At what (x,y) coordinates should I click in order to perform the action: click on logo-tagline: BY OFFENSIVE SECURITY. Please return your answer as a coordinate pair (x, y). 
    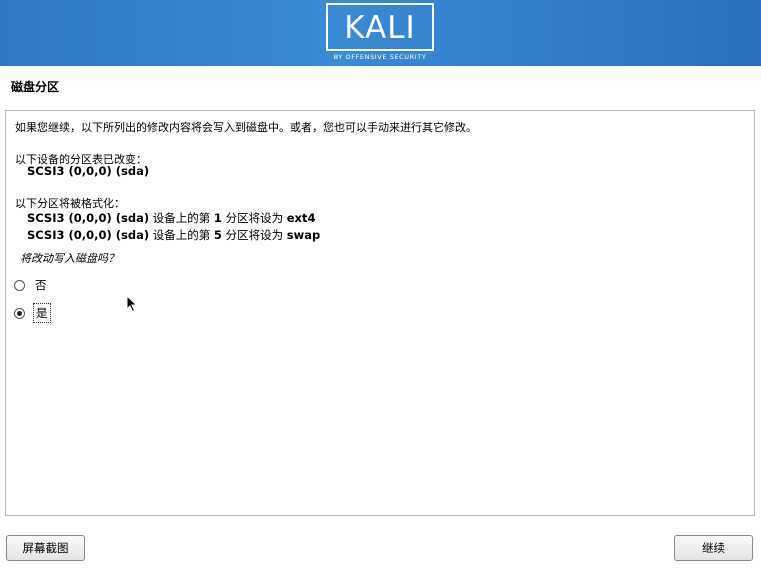
    Looking at the image, I should click on (380, 57).